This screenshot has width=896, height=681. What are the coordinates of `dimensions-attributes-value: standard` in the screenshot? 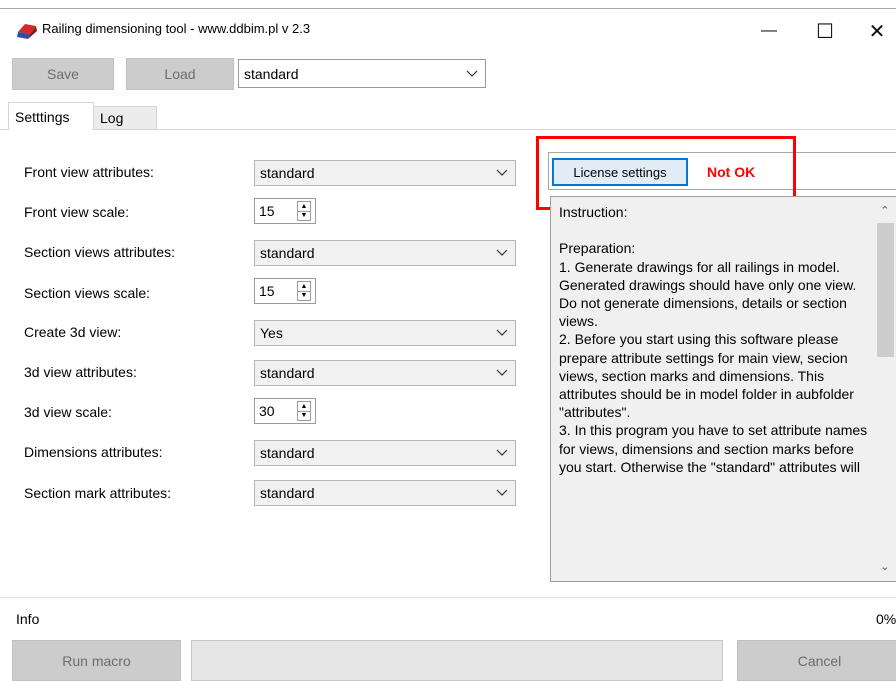 It's located at (287, 453).